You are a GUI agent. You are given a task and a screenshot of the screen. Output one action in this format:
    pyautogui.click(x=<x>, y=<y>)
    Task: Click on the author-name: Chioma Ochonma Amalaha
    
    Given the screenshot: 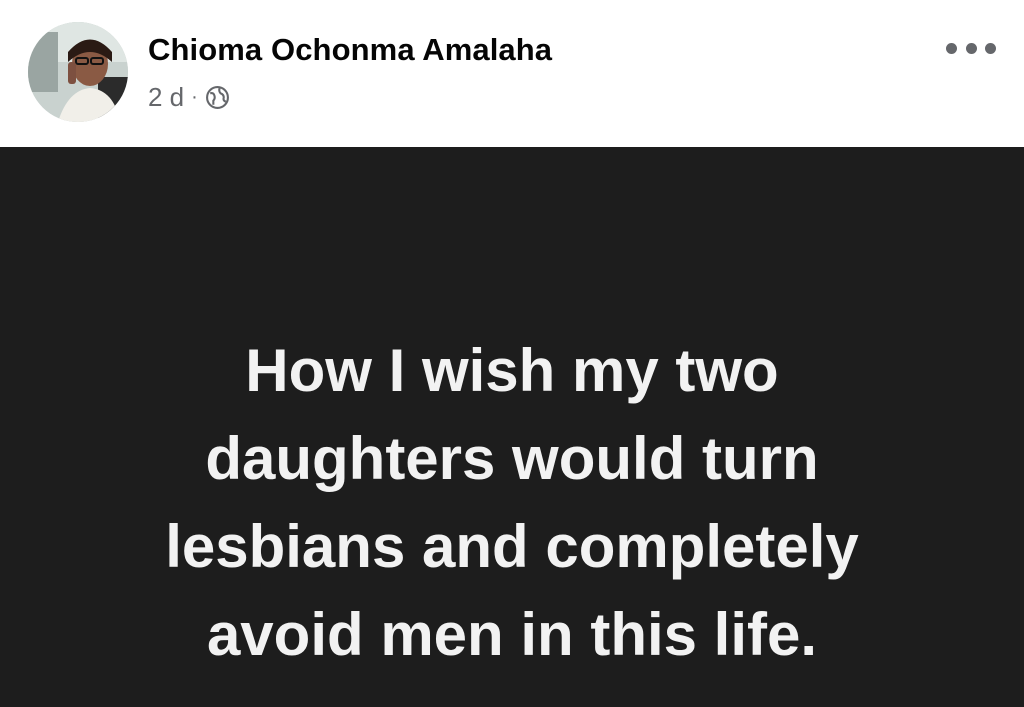 What is the action you would take?
    pyautogui.click(x=350, y=50)
    